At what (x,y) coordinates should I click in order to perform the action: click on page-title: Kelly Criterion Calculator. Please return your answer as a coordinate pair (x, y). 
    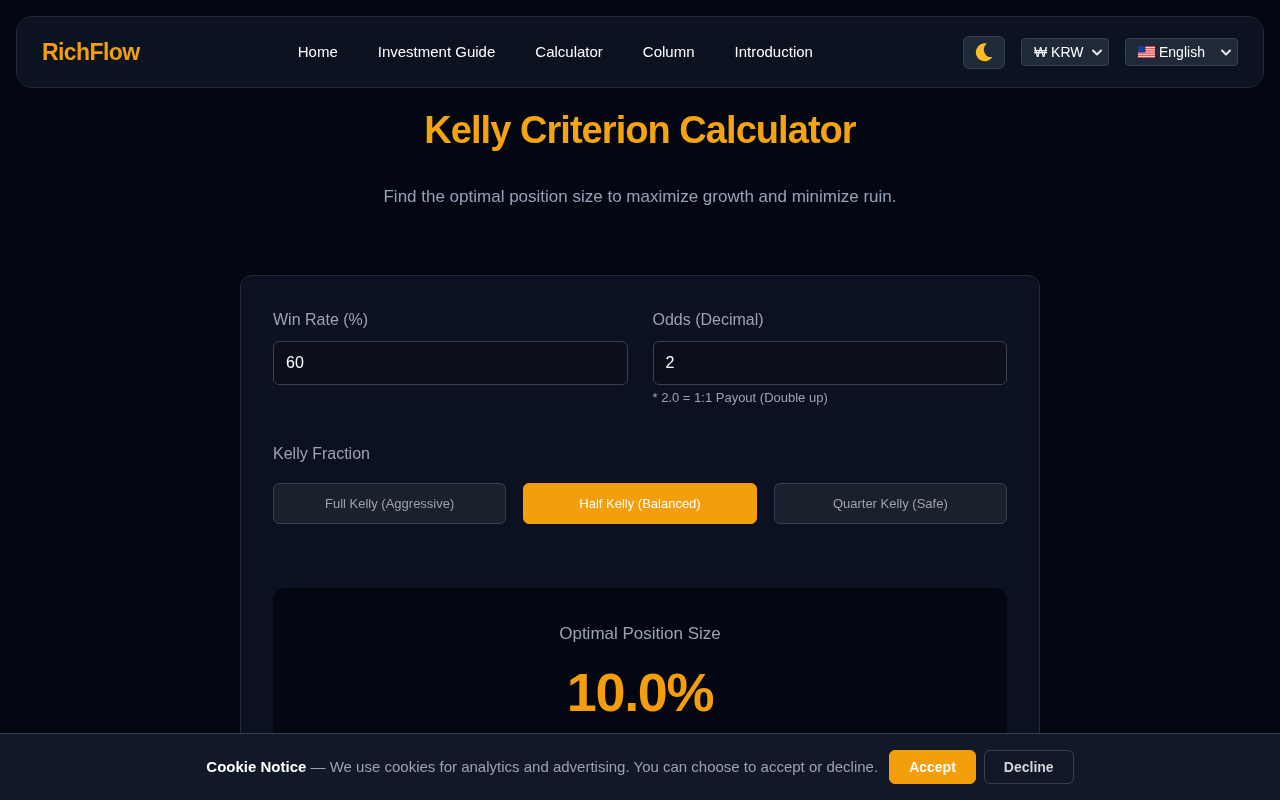
    Looking at the image, I should click on (640, 130).